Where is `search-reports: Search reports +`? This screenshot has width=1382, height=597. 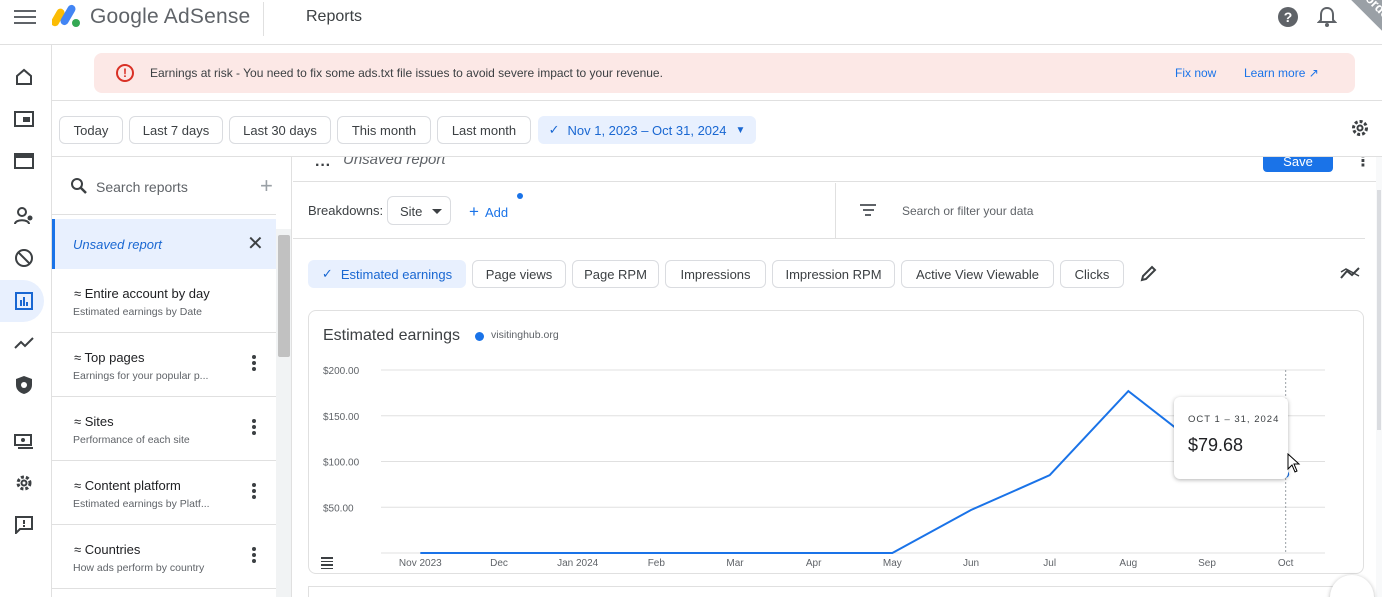 search-reports: Search reports + is located at coordinates (164, 186).